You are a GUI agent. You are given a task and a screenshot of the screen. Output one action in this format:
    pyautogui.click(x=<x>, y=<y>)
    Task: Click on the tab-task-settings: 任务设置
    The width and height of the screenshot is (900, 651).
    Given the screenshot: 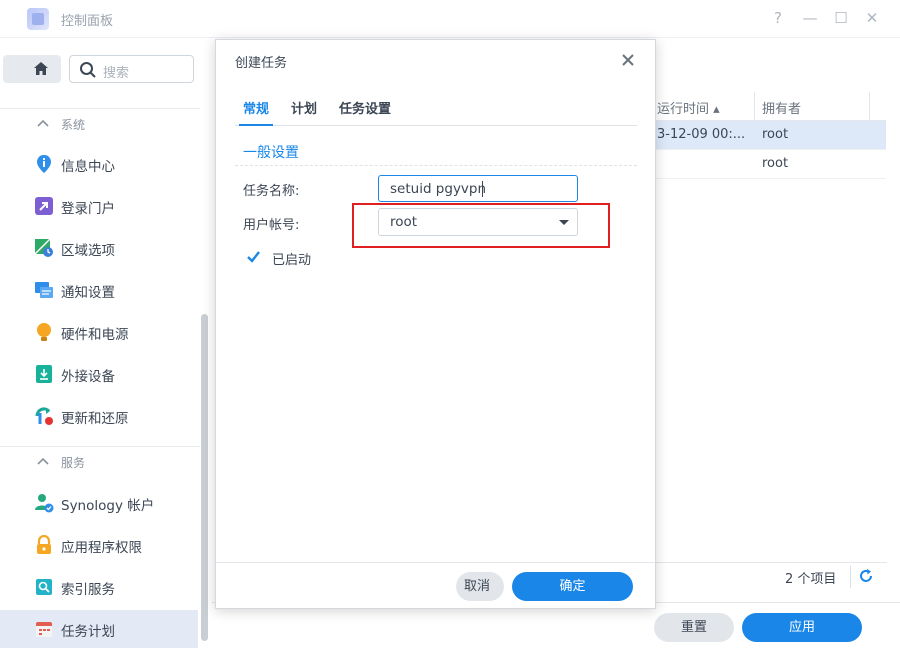 What is the action you would take?
    pyautogui.click(x=365, y=107)
    